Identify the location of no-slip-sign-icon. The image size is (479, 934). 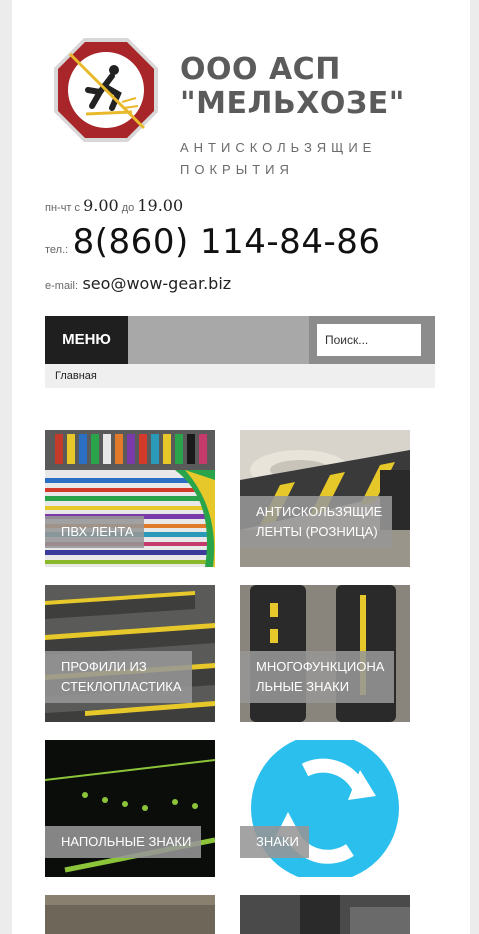
(106, 90).